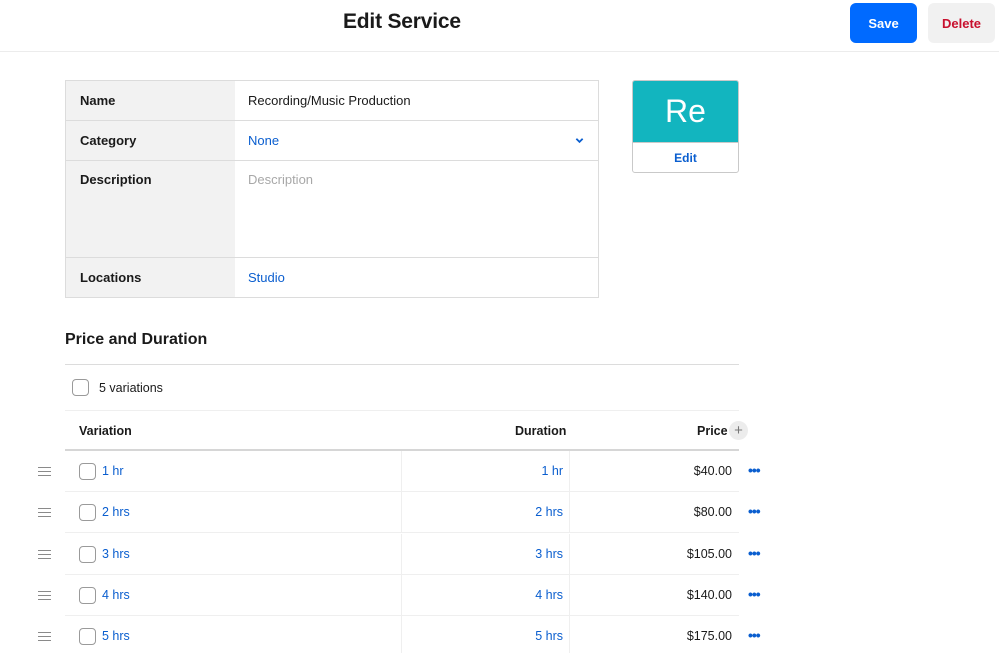 The width and height of the screenshot is (999, 653). Describe the element at coordinates (416, 277) in the screenshot. I see `locations-link: Studio` at that location.